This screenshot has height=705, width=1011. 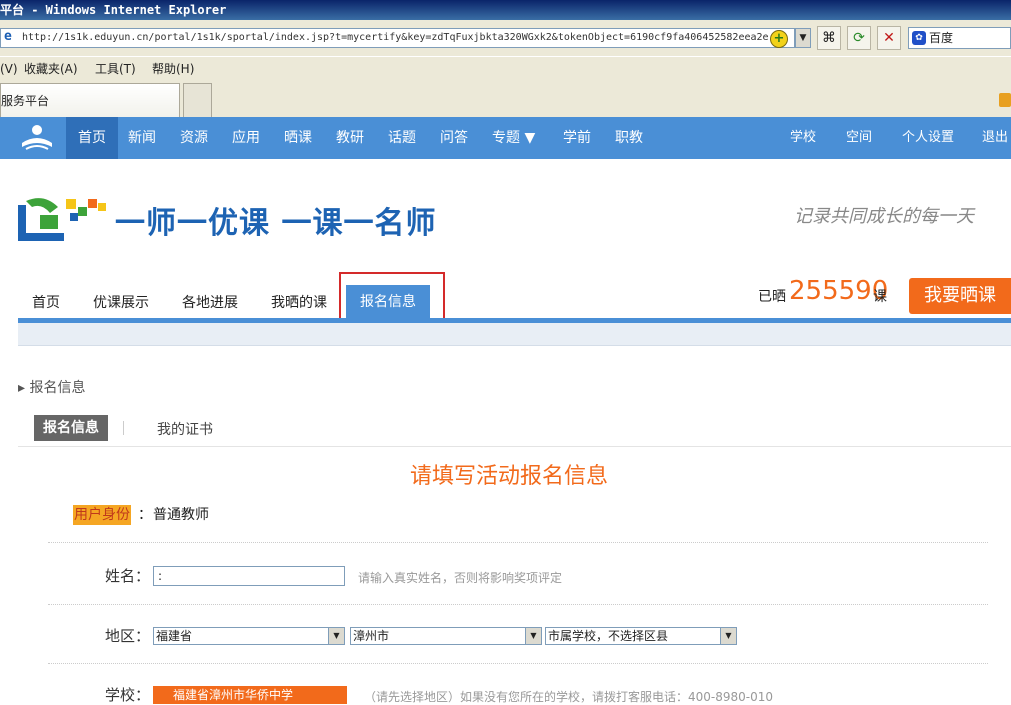 I want to click on baidu-icon: ✿, so click(x=919, y=38).